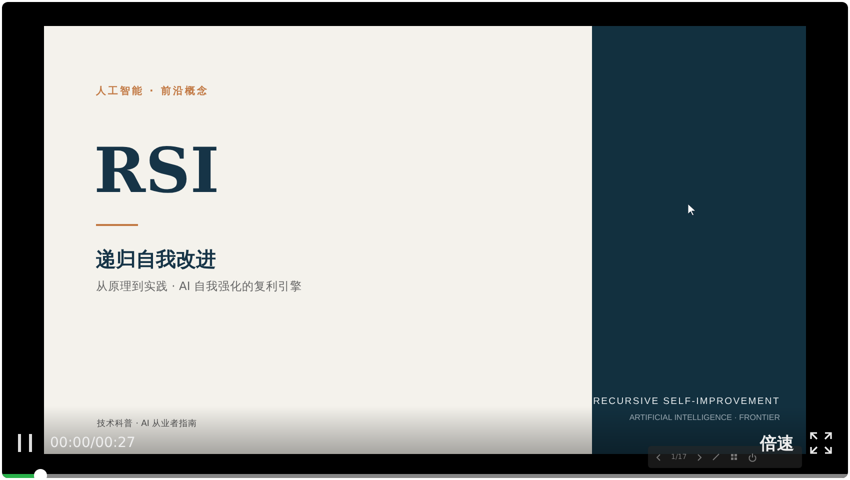 This screenshot has height=480, width=850. What do you see at coordinates (734, 457) in the screenshot?
I see `grid-icon` at bounding box center [734, 457].